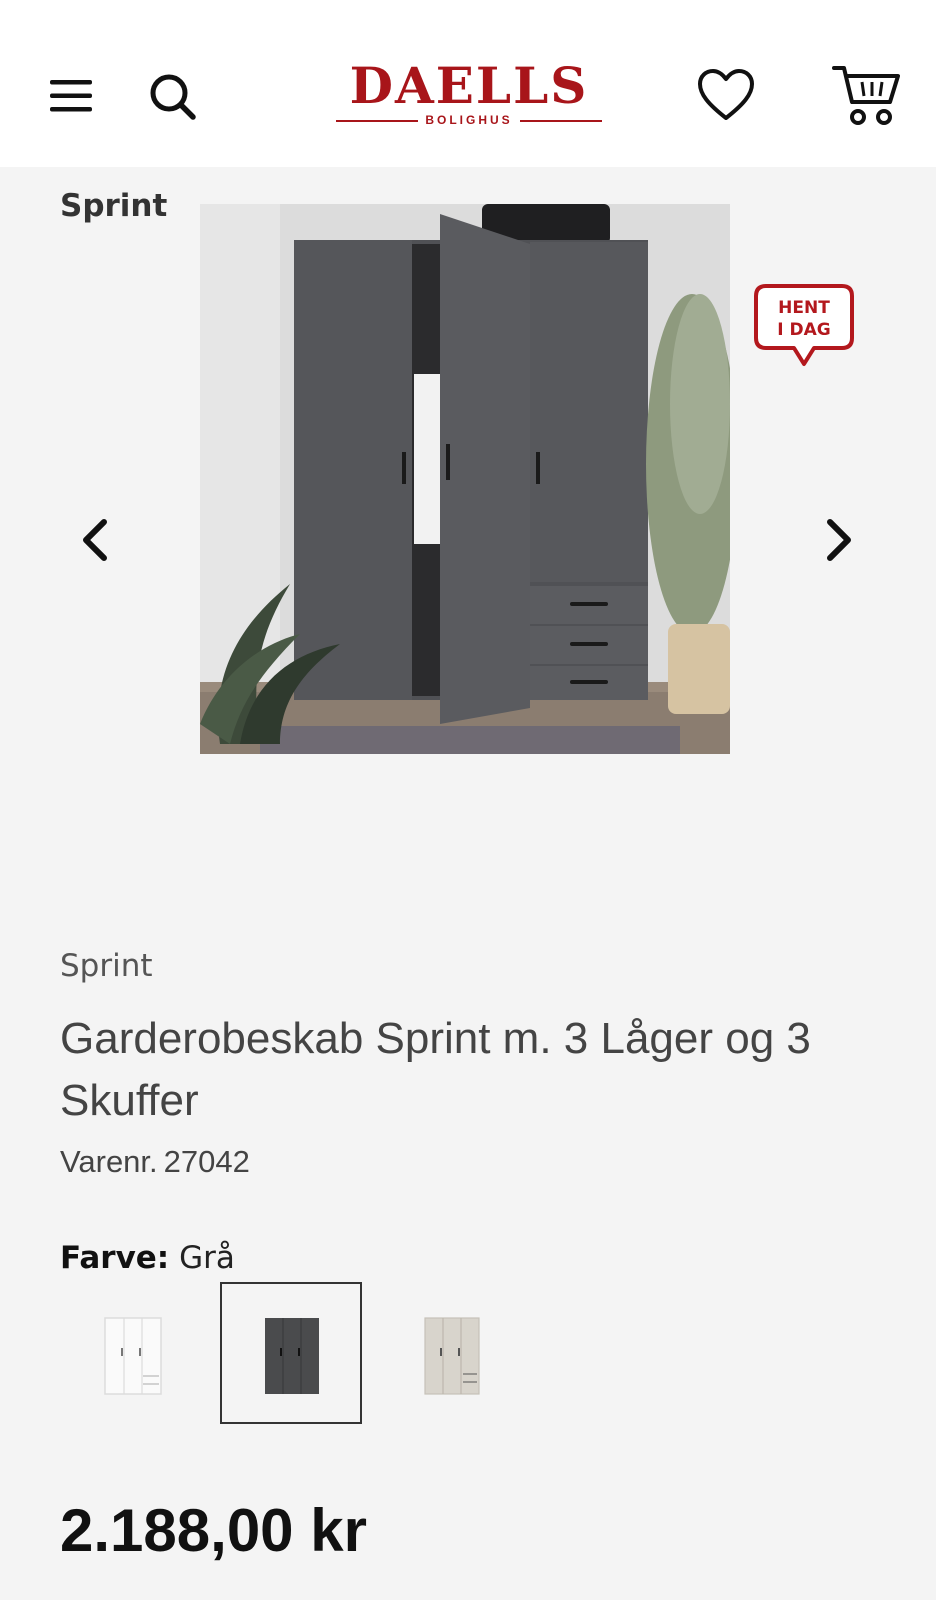 The image size is (936, 1600). What do you see at coordinates (109, 1161) in the screenshot?
I see `sku-label: Varenr.` at bounding box center [109, 1161].